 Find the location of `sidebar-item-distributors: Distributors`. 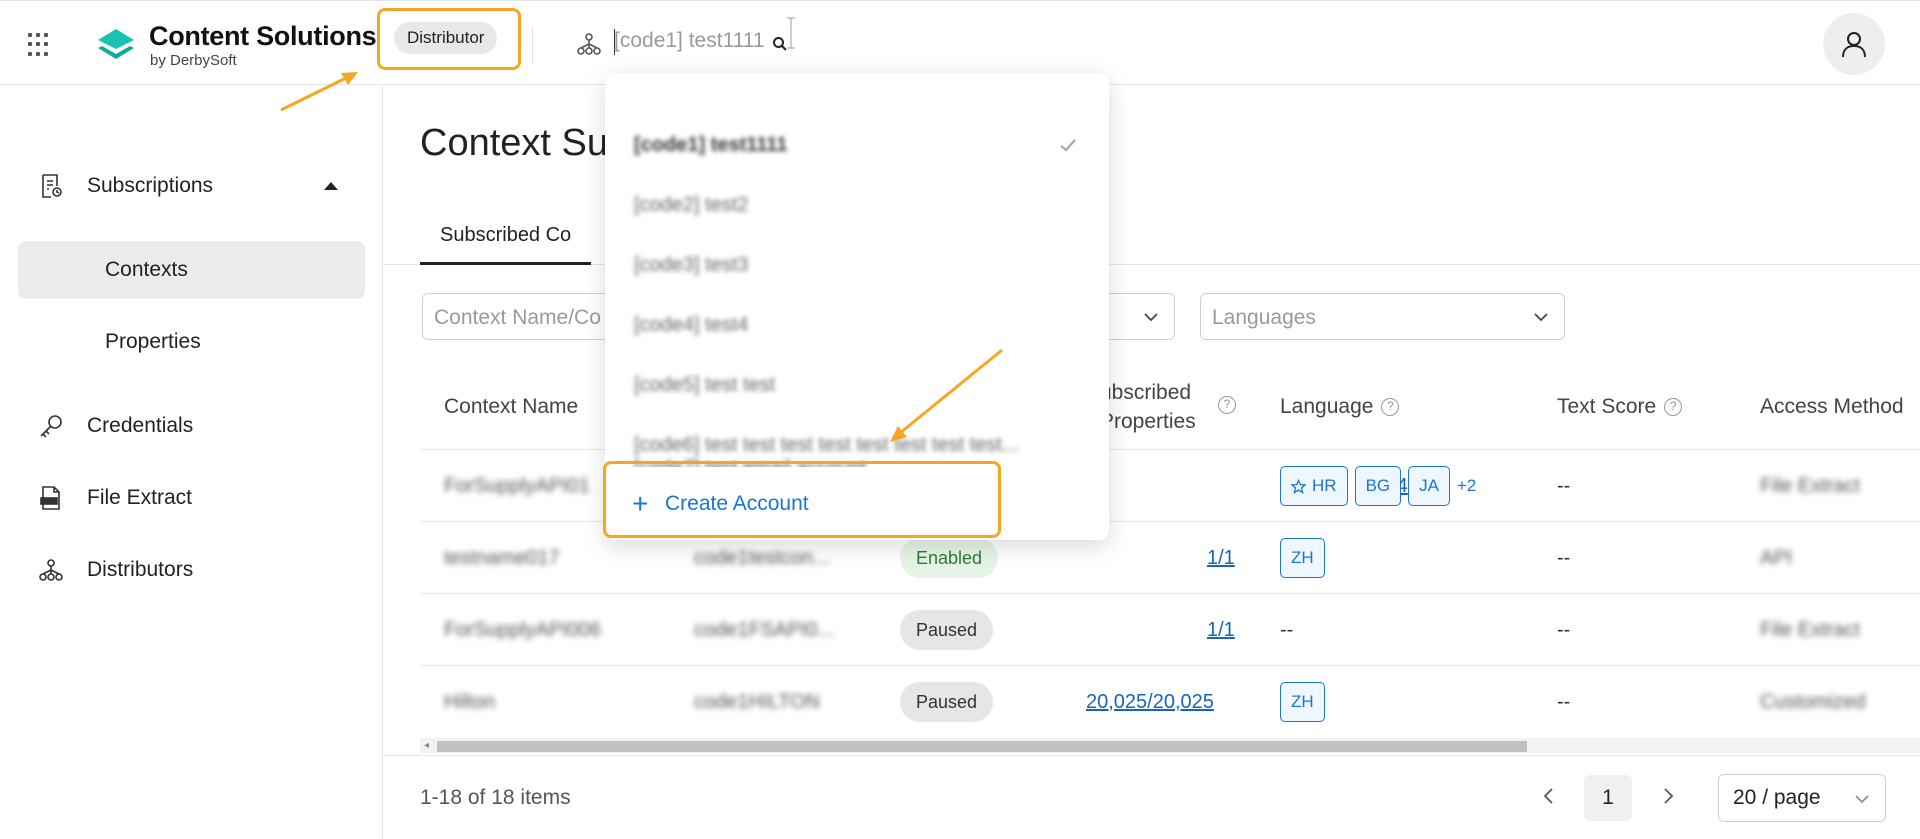

sidebar-item-distributors: Distributors is located at coordinates (191, 570).